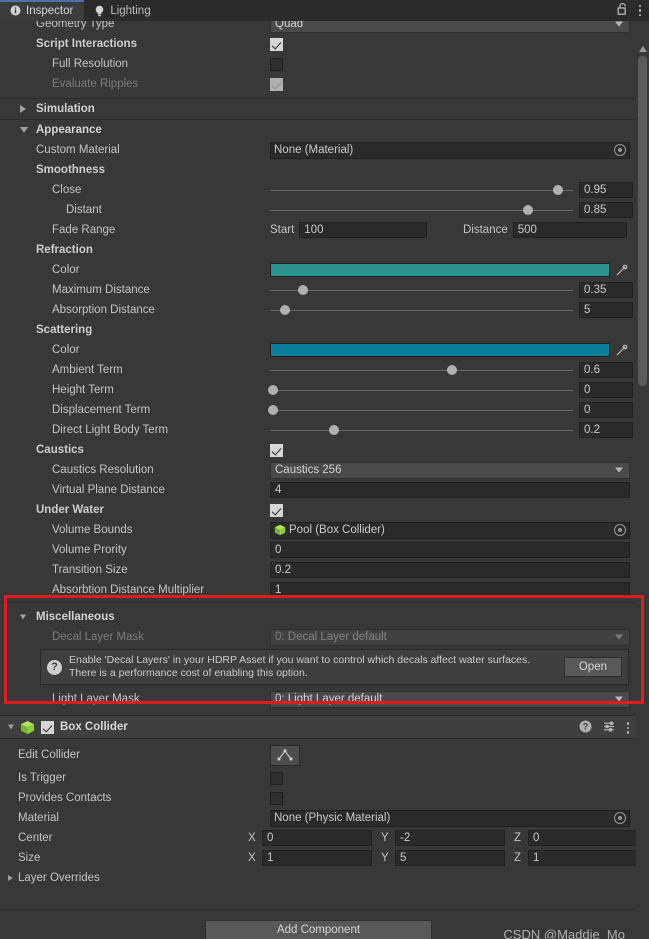 Image resolution: width=649 pixels, height=939 pixels. I want to click on scroll-up-icon, so click(642, 49).